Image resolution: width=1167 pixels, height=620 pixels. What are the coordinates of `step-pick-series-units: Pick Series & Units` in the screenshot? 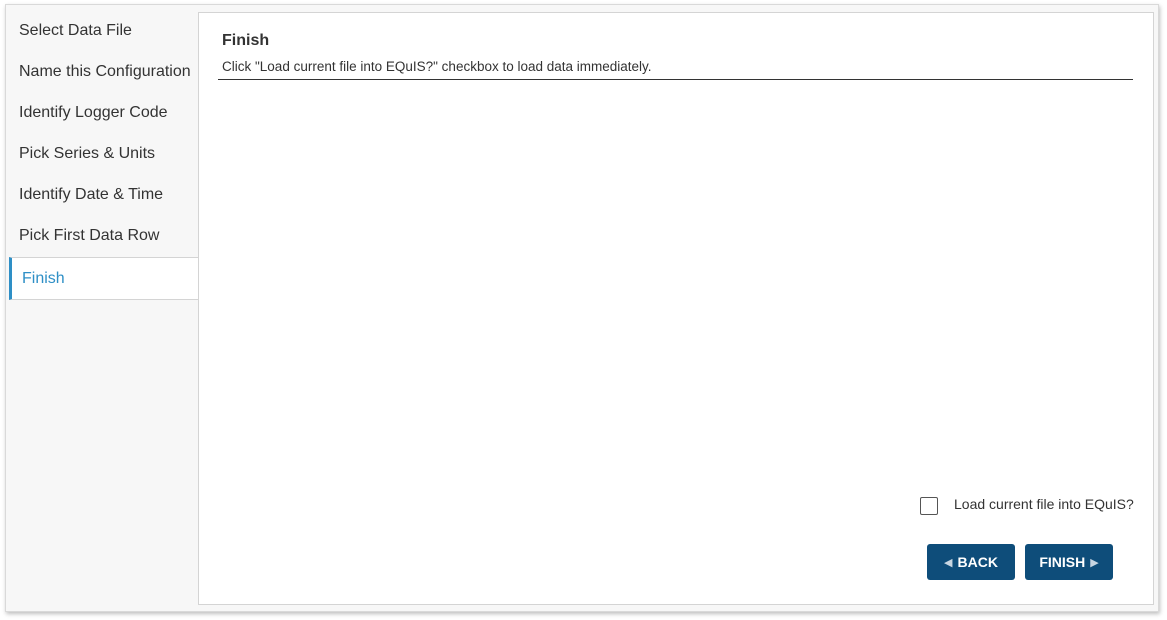 It's located at (102, 153).